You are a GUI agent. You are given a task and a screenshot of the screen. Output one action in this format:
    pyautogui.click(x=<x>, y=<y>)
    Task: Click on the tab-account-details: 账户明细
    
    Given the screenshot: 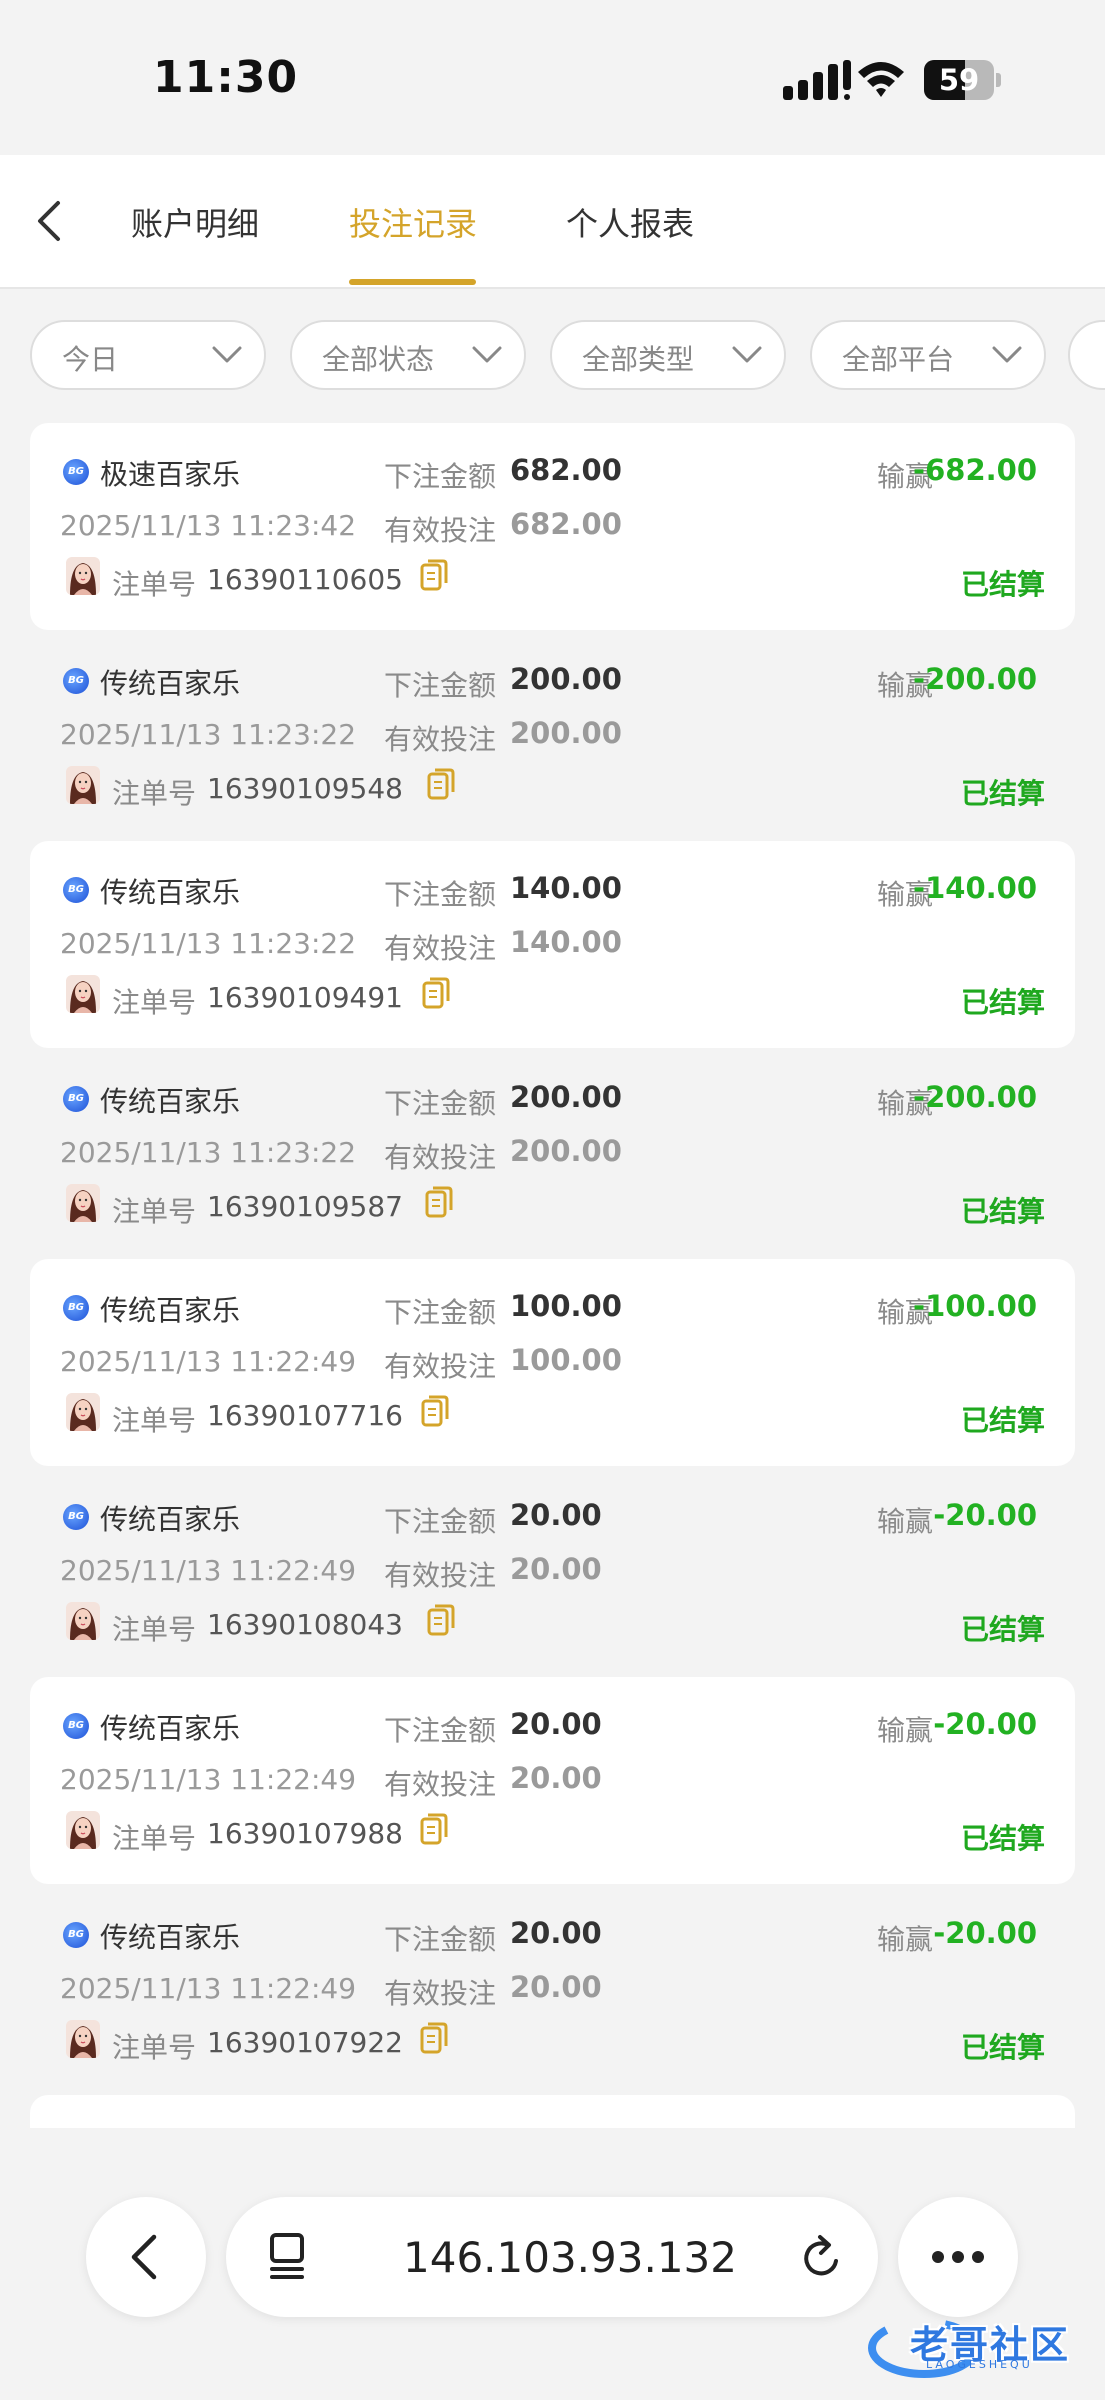 What is the action you would take?
    pyautogui.click(x=195, y=222)
    